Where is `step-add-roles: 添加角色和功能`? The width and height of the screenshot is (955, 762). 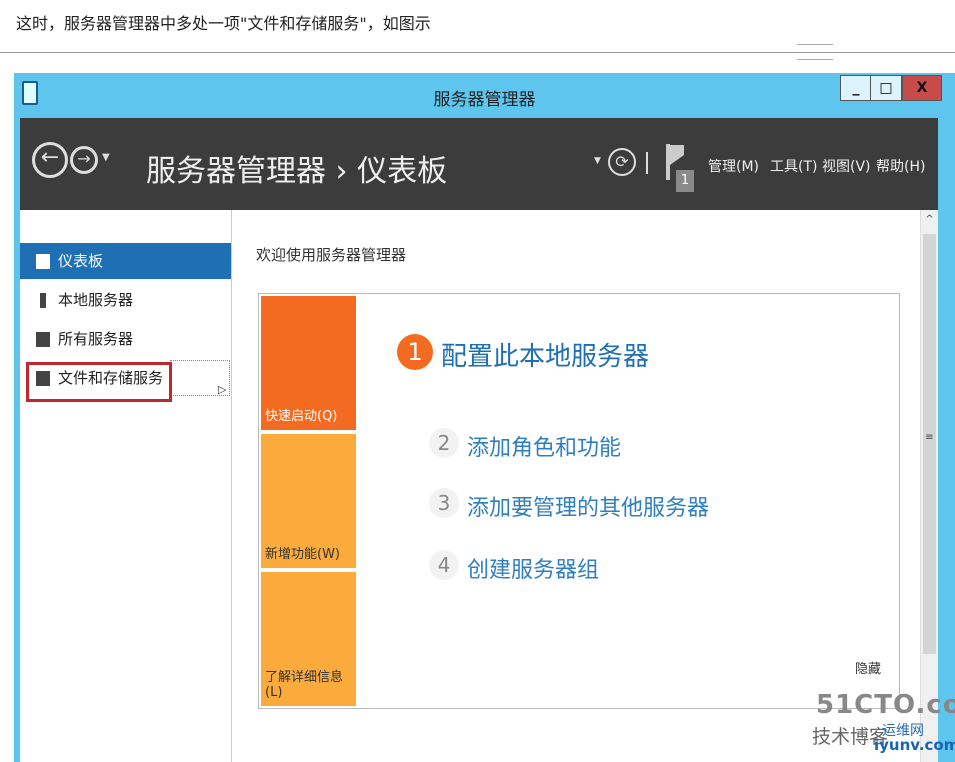
step-add-roles: 添加角色和功能 is located at coordinates (544, 446).